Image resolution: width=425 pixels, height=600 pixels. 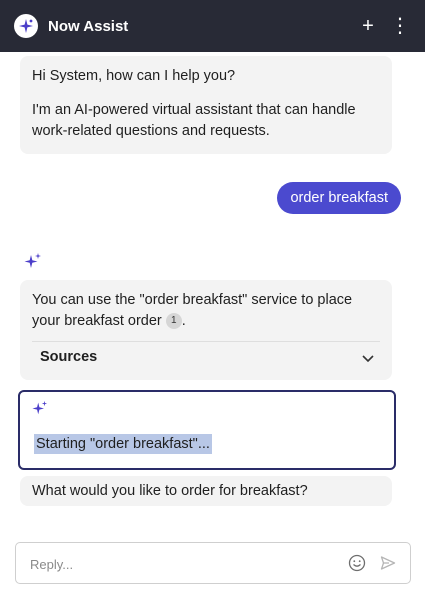 I want to click on sources-toggle: Sources, so click(x=206, y=357).